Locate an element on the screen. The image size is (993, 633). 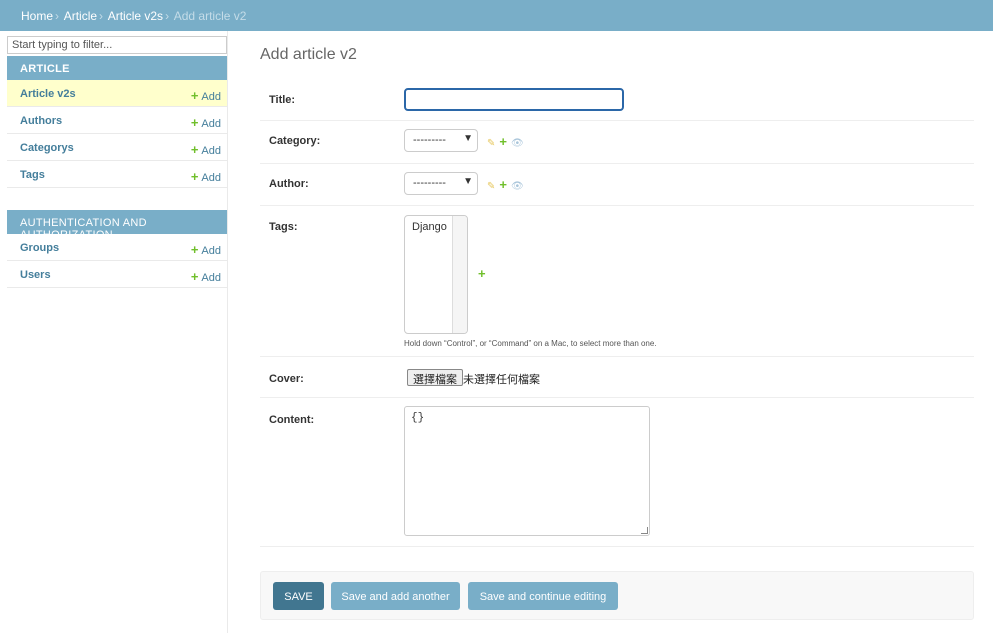
category-select: --------- ▼ is located at coordinates (441, 140).